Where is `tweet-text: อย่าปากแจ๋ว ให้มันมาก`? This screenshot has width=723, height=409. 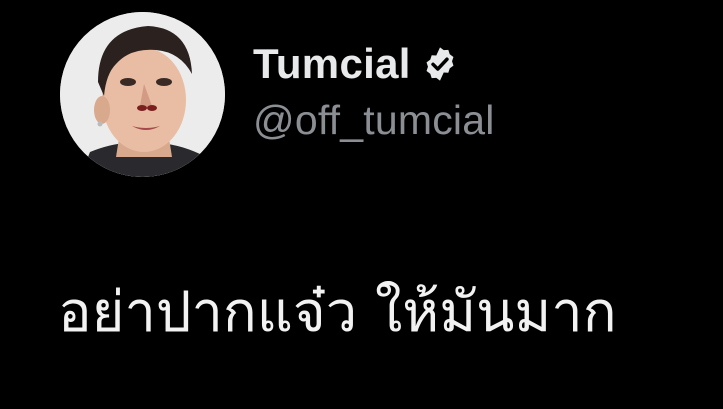 tweet-text: อย่าปากแจ๋ว ให้มันมาก is located at coordinates (337, 312).